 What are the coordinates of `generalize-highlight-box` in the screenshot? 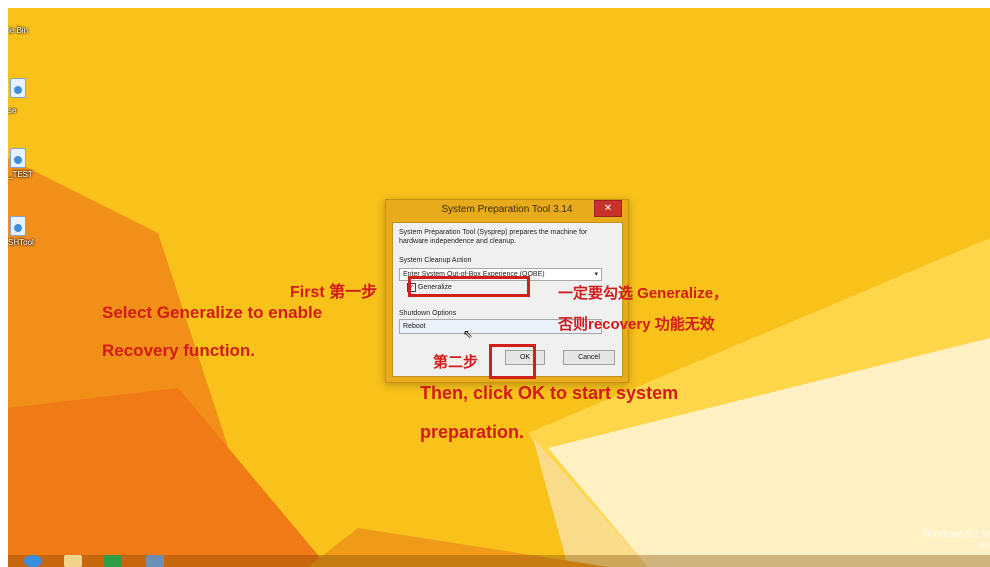 It's located at (469, 286).